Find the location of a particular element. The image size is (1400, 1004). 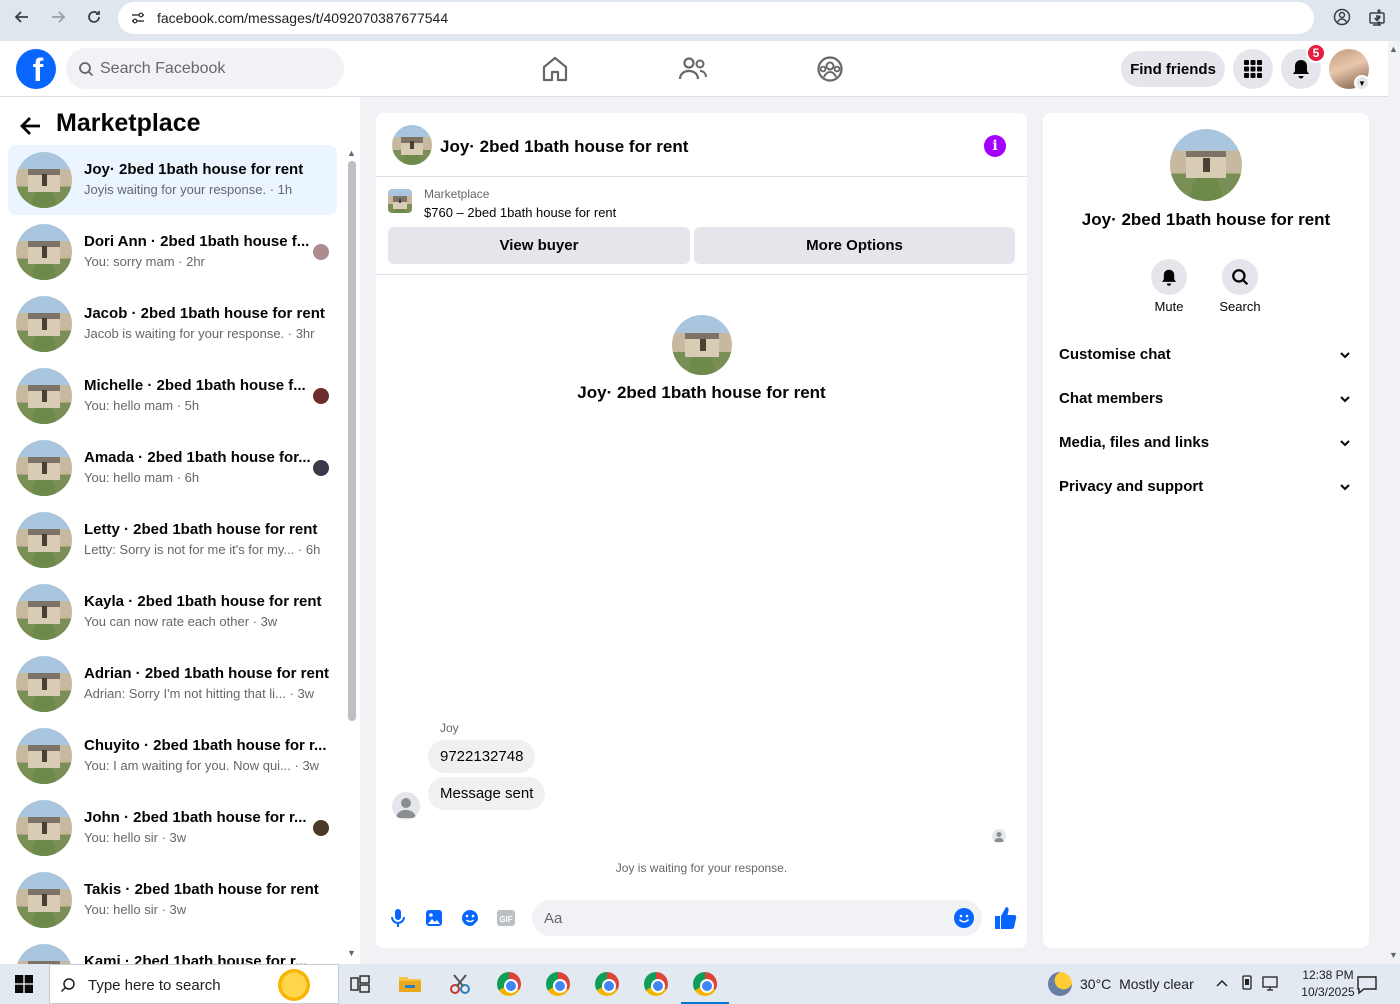

facebook-search is located at coordinates (205, 68).